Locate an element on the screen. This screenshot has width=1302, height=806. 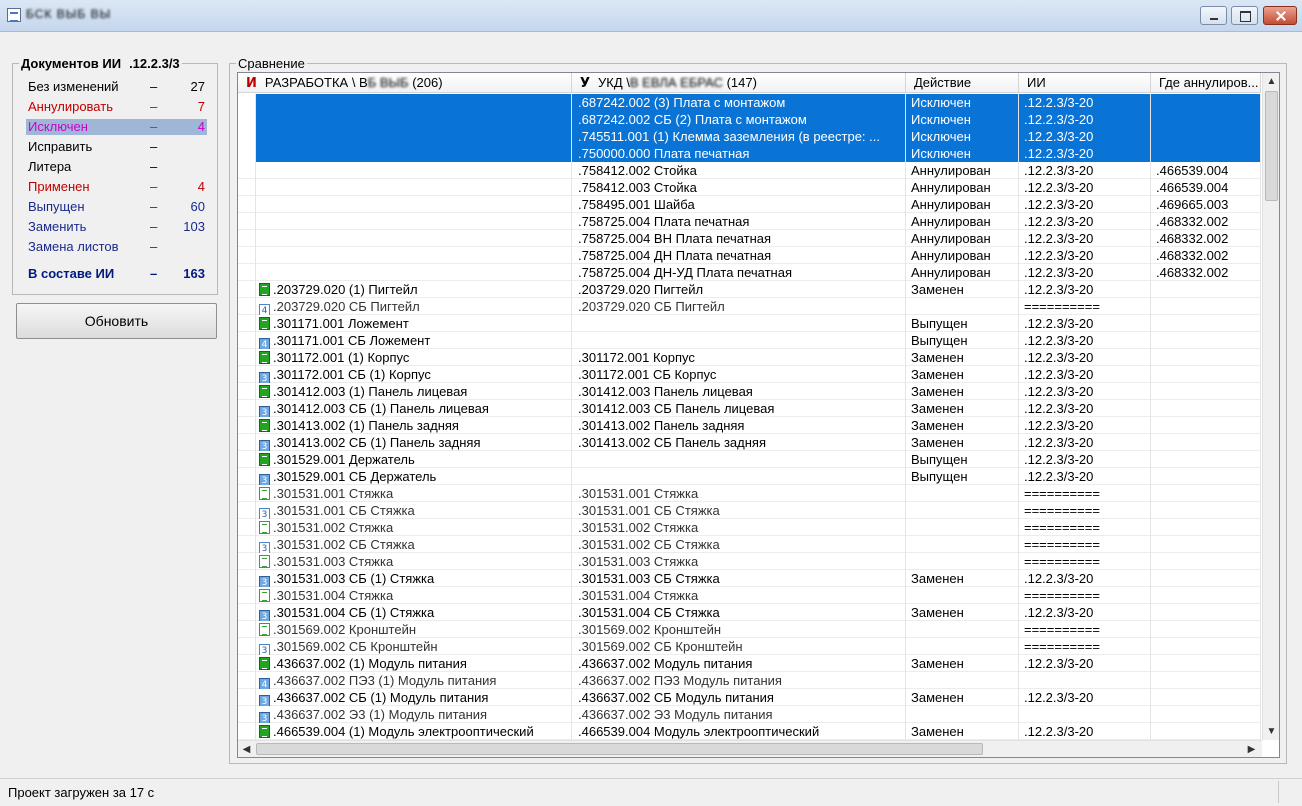
table-row: .301529.001 Держатель Выпущен .12.2.3/3-20 is located at coordinates (749, 459).